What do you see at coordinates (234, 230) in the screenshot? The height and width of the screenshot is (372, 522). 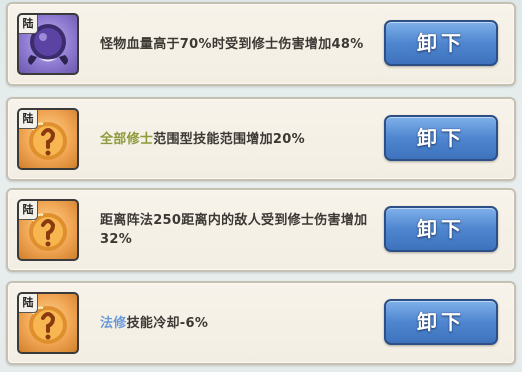 I see `rune-description: 距离阵法250距离内的敌人受到修士伤害增加32%` at bounding box center [234, 230].